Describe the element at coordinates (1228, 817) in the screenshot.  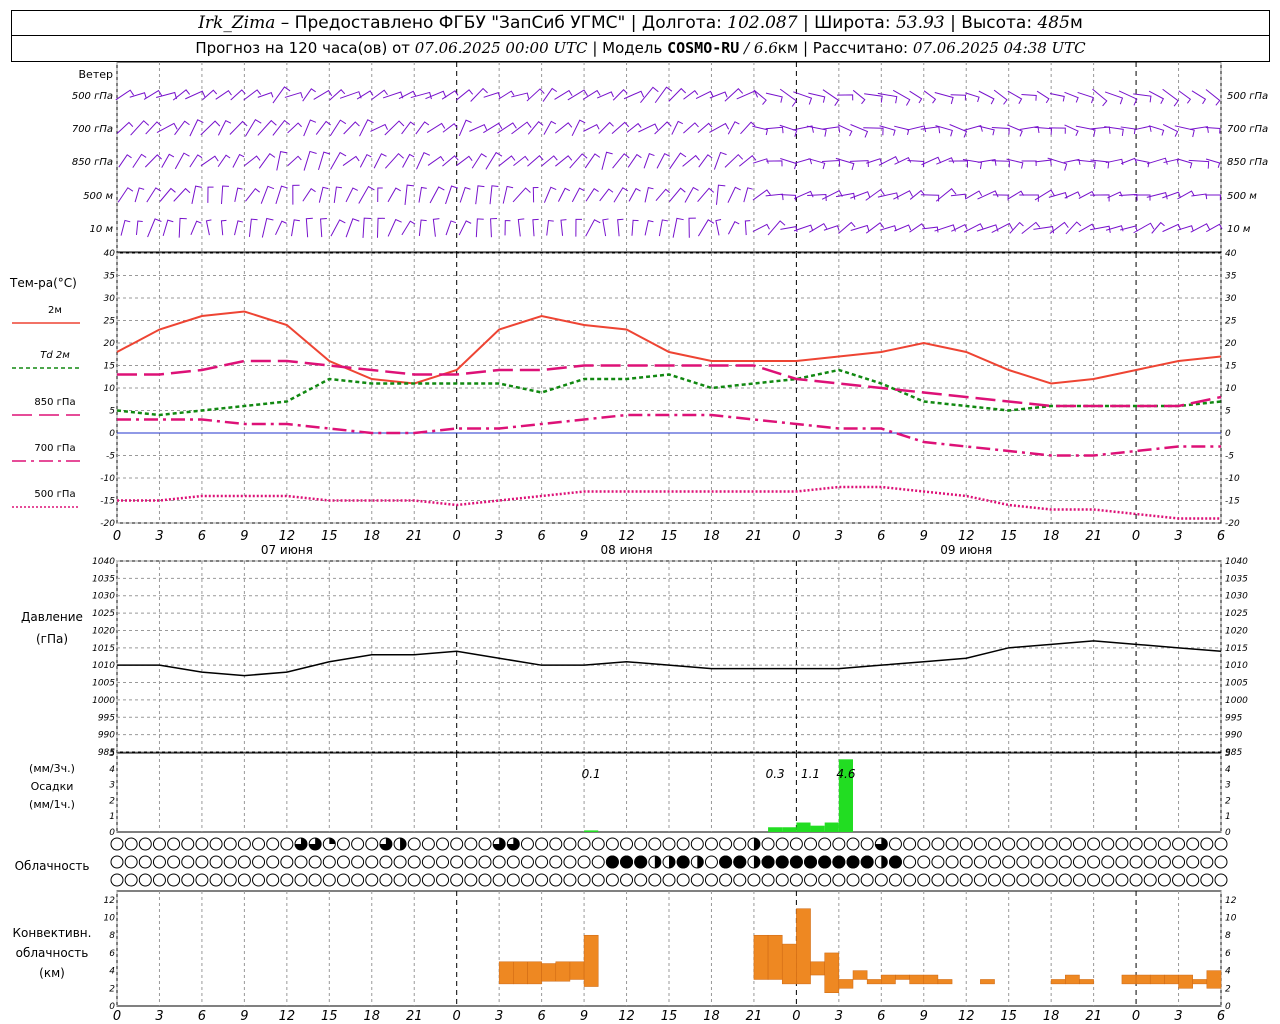
I see `precip-tick-right: 1` at that location.